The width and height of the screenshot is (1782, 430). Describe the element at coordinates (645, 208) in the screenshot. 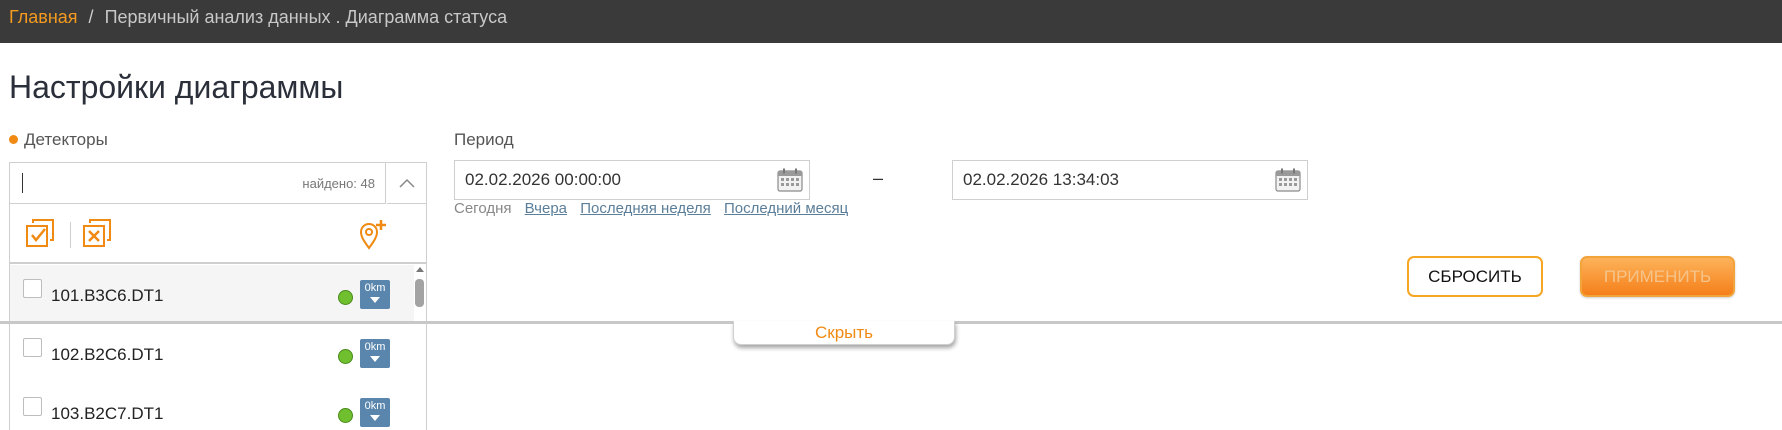

I see `quick-link-last-week: Последняя неделя` at that location.